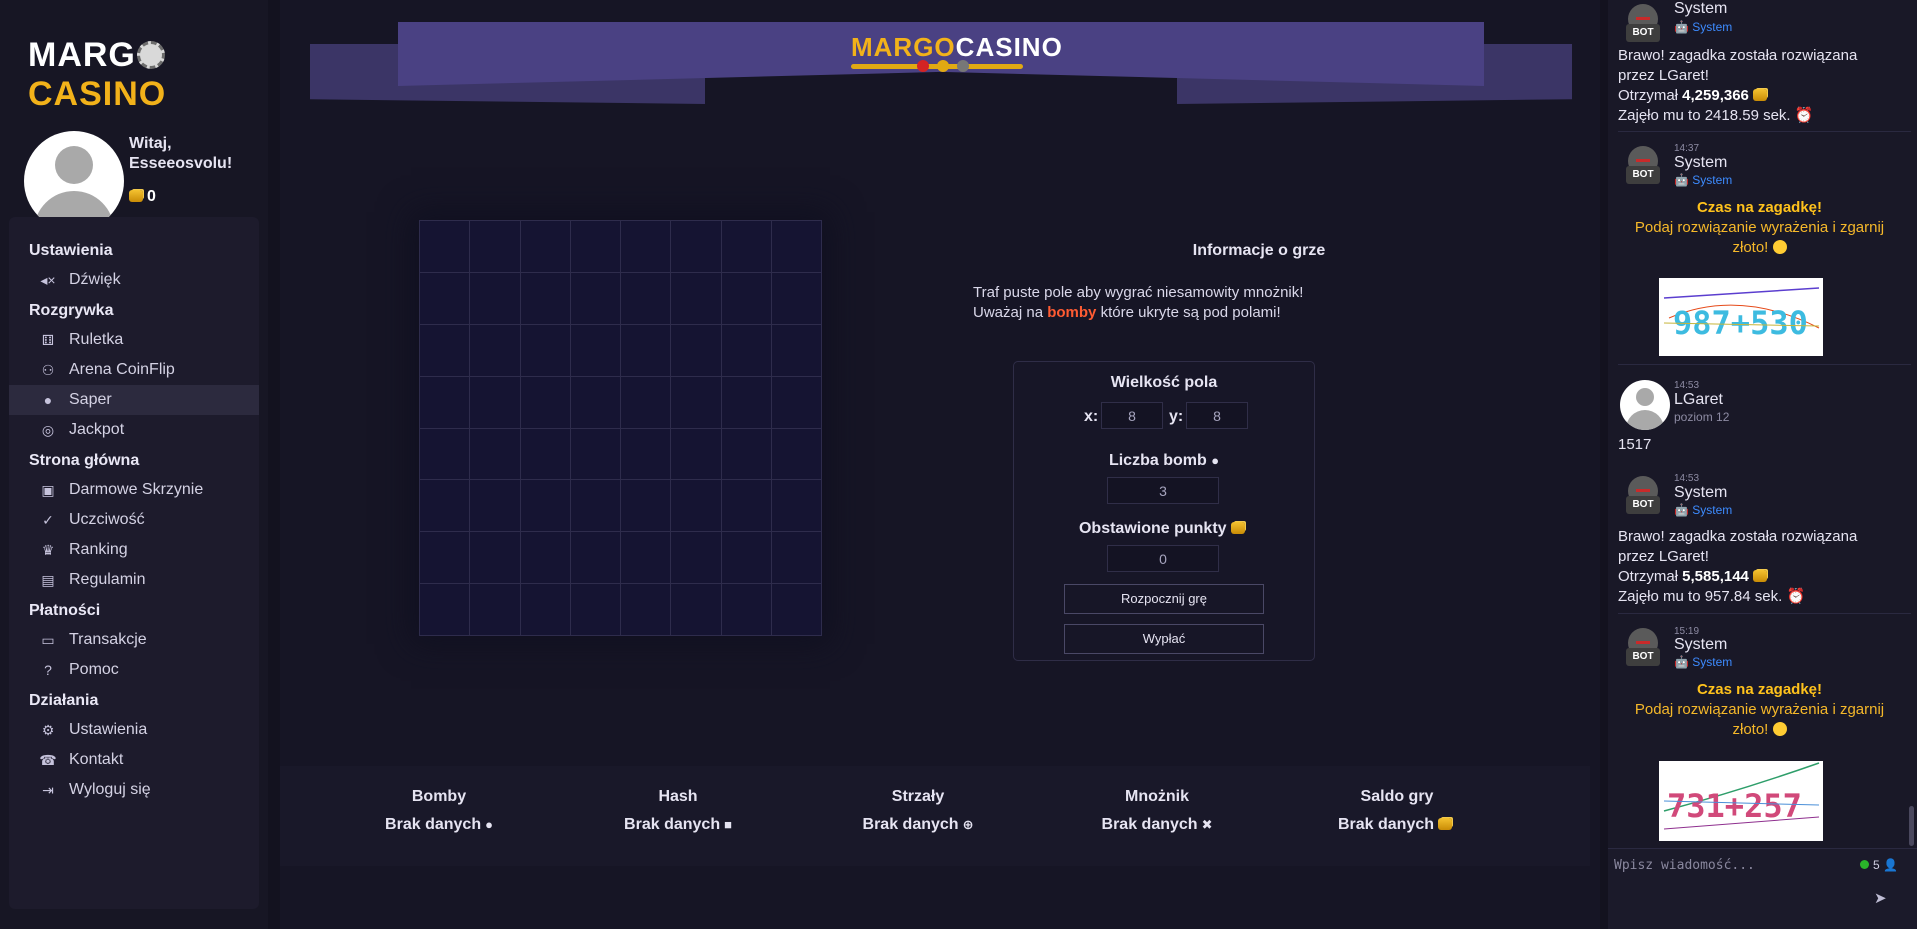  What do you see at coordinates (1698, 400) in the screenshot?
I see `chat-author: LGaret` at bounding box center [1698, 400].